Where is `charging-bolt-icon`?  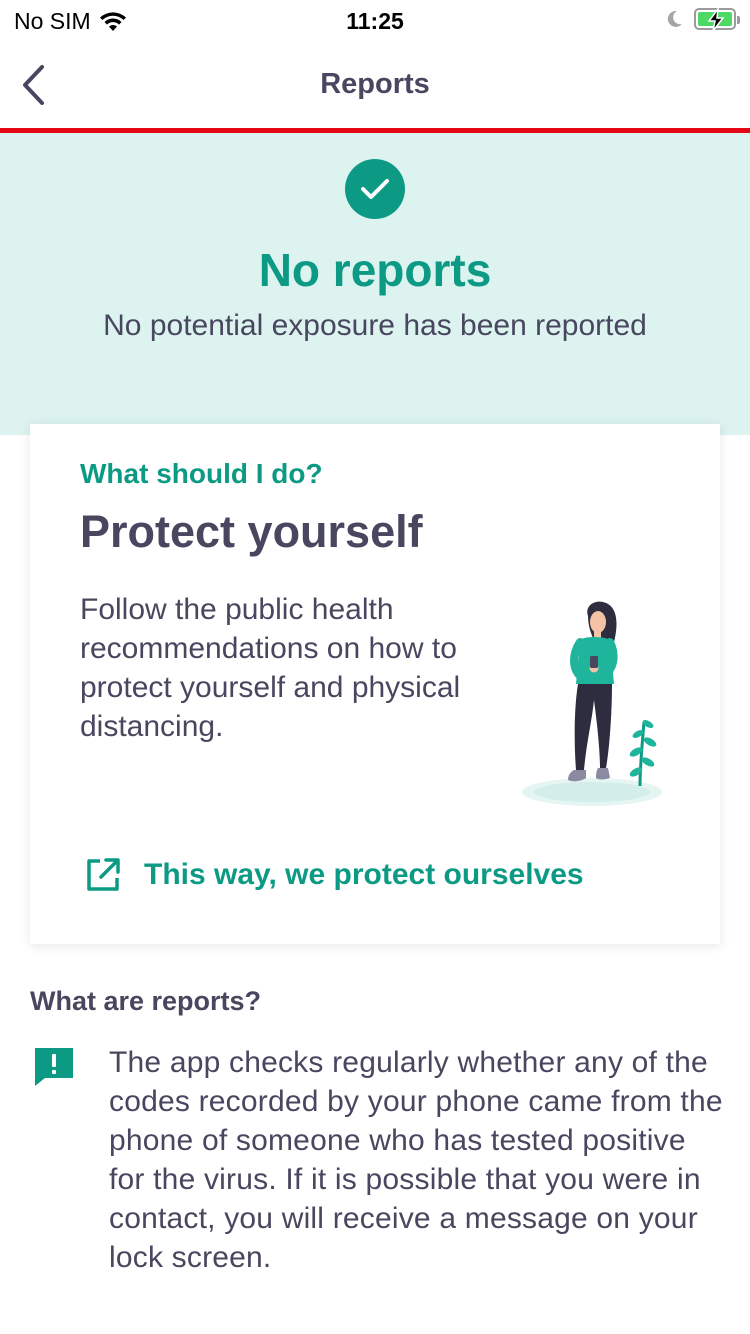
charging-bolt-icon is located at coordinates (716, 20).